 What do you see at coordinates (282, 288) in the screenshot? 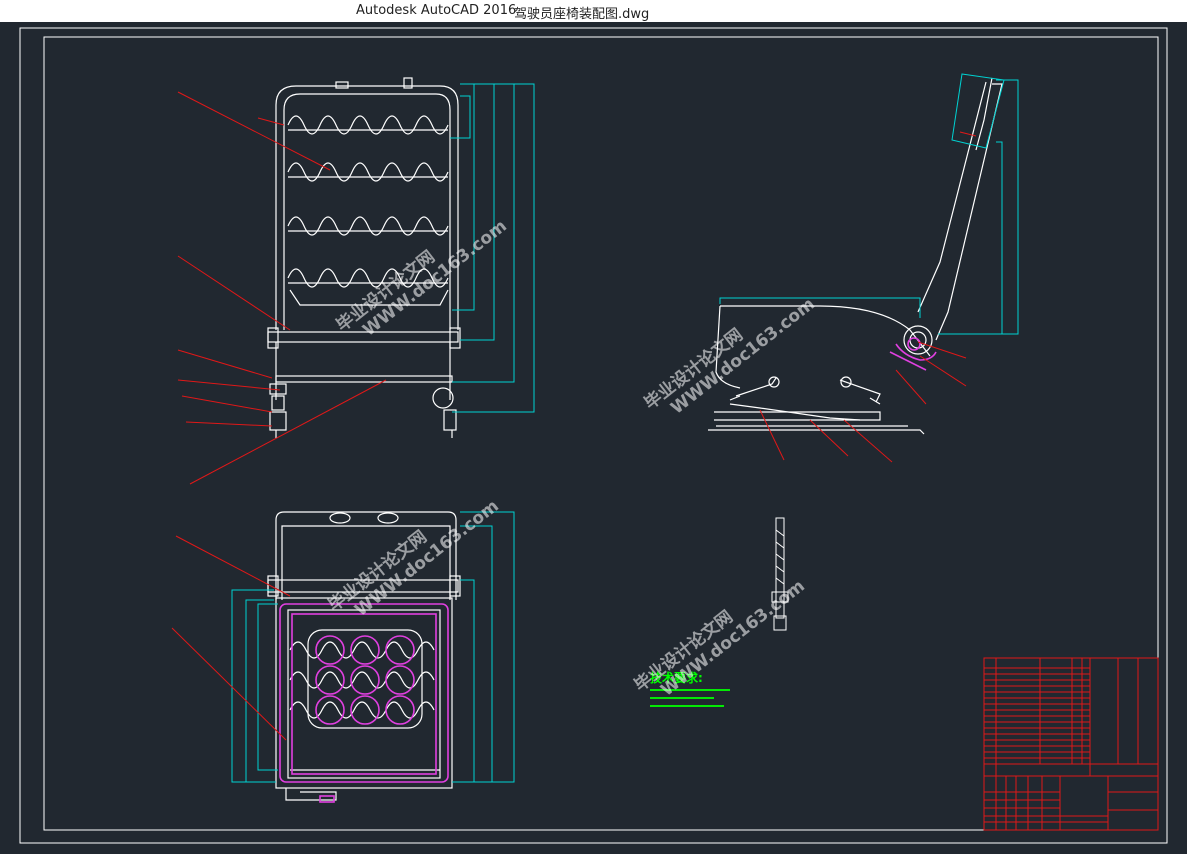
I see `front-view-leaders` at bounding box center [282, 288].